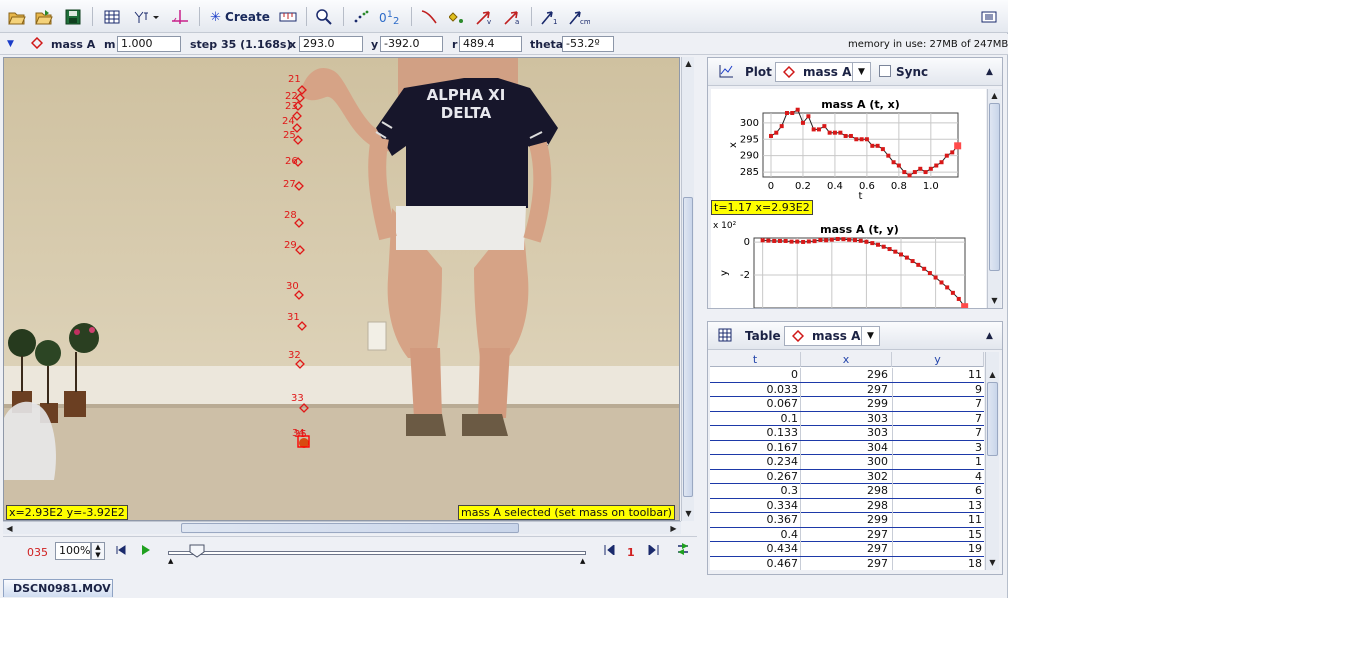  What do you see at coordinates (512, 17) in the screenshot?
I see `acceleration-vectors-icon: a` at bounding box center [512, 17].